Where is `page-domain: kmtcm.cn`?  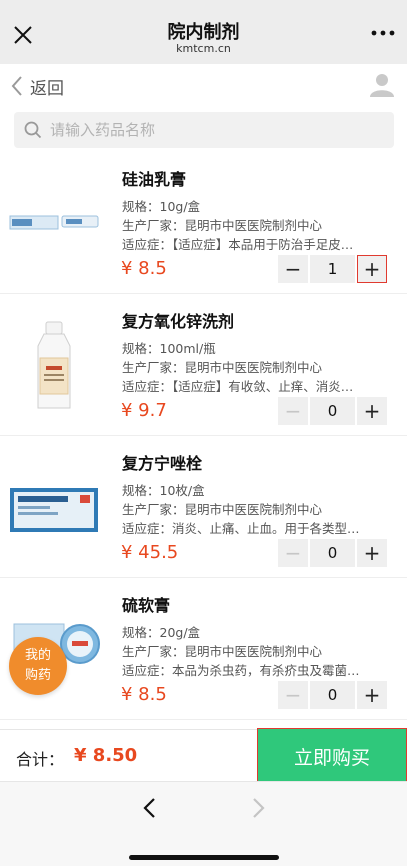
page-domain: kmtcm.cn is located at coordinates (203, 48).